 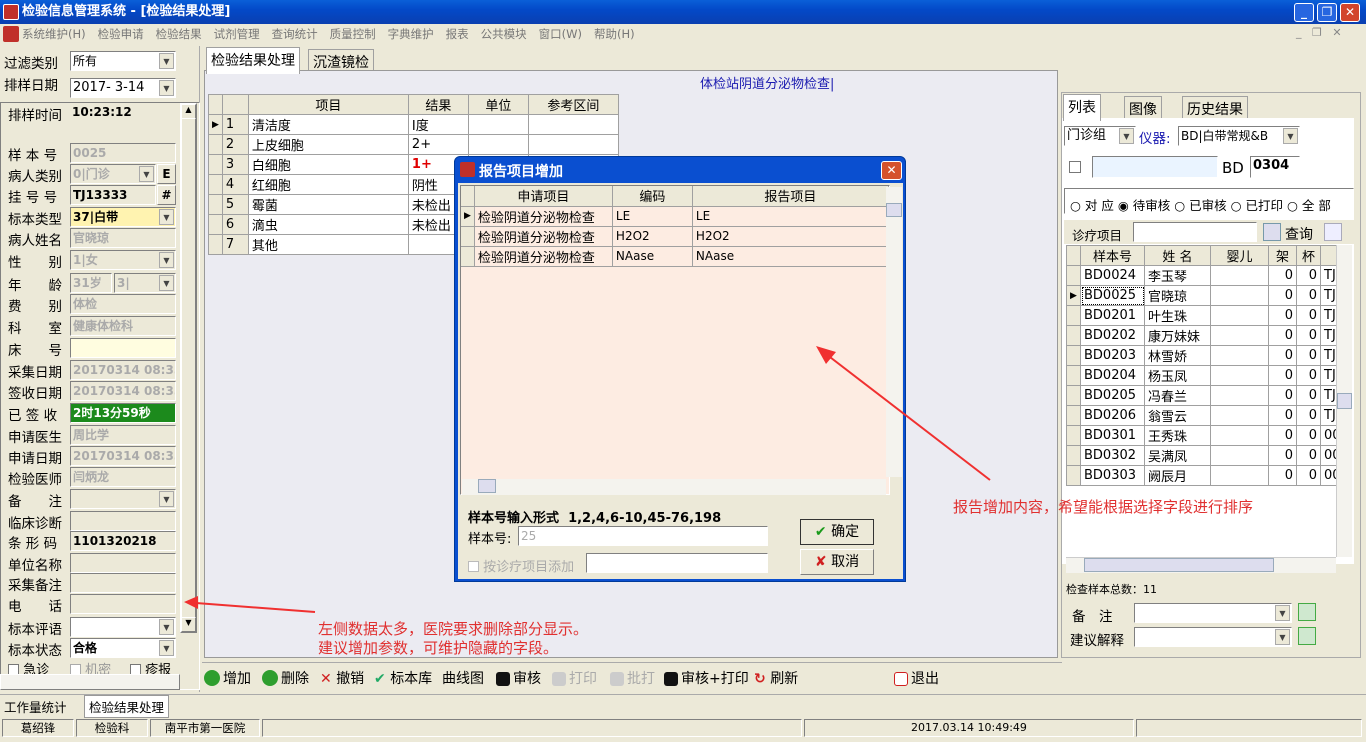 What do you see at coordinates (463, 678) in the screenshot?
I see `curve-button: 曲线图` at bounding box center [463, 678].